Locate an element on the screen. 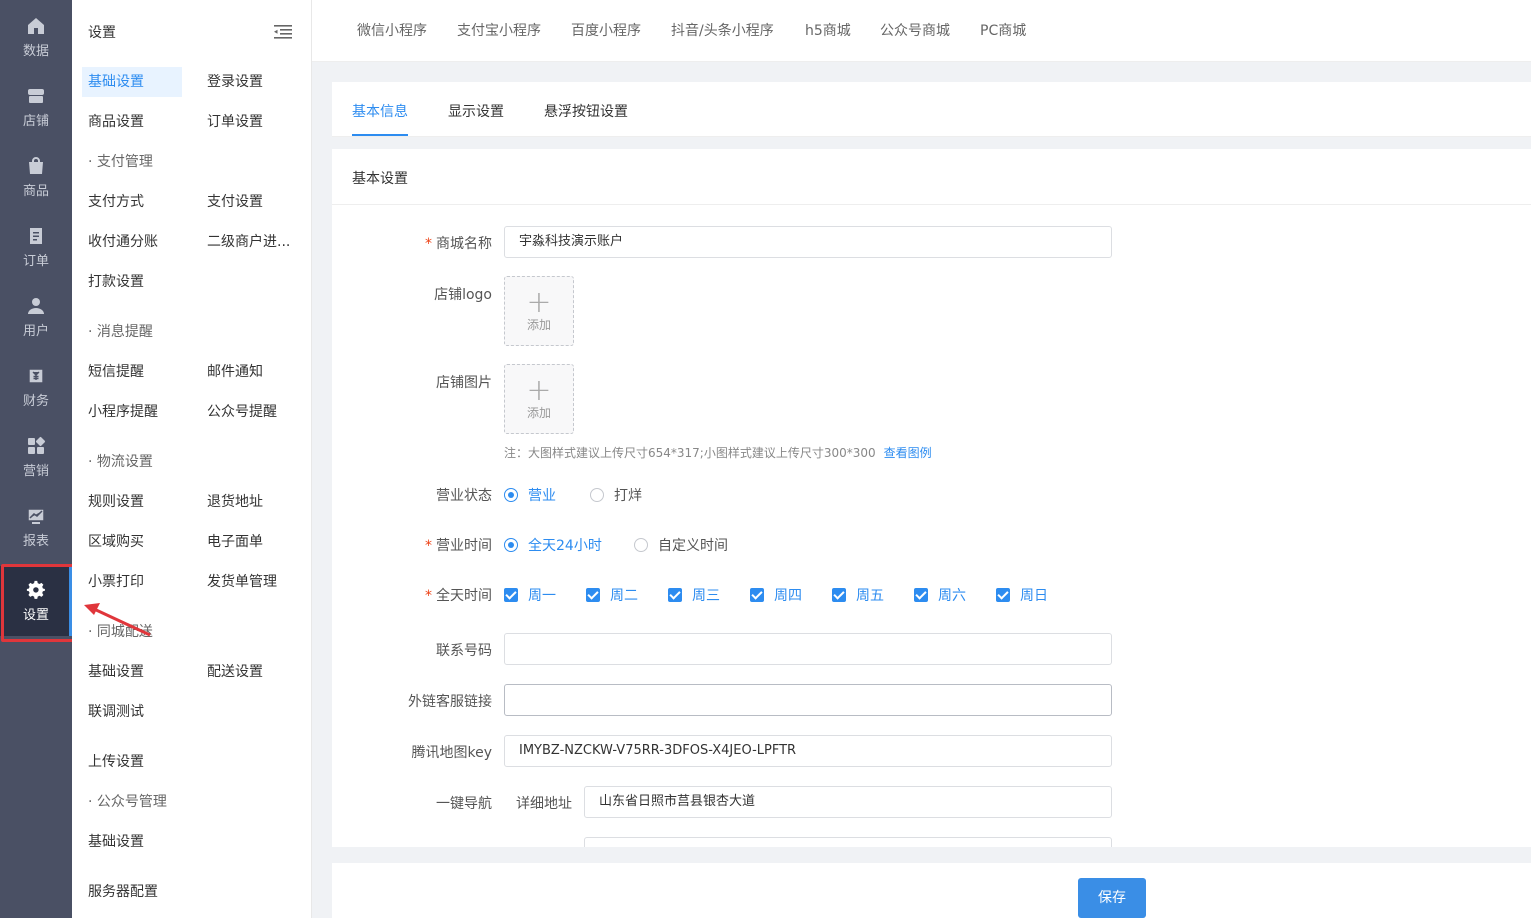 Image resolution: width=1531 pixels, height=918 pixels. mall-name-label: * 商城名称 is located at coordinates (458, 244).